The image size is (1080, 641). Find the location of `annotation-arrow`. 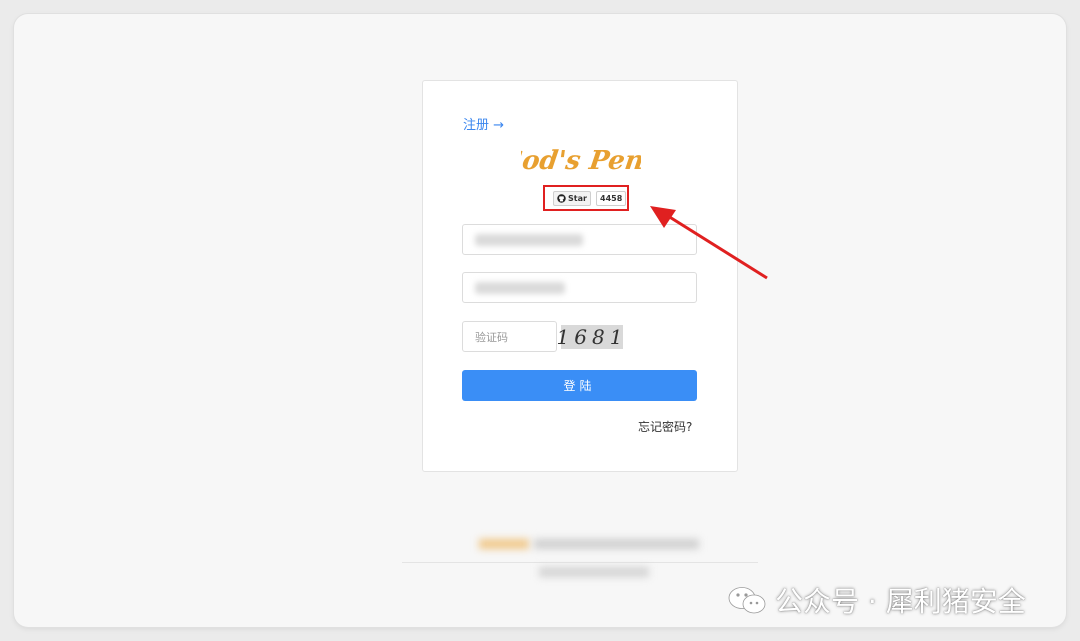

annotation-arrow is located at coordinates (709, 243).